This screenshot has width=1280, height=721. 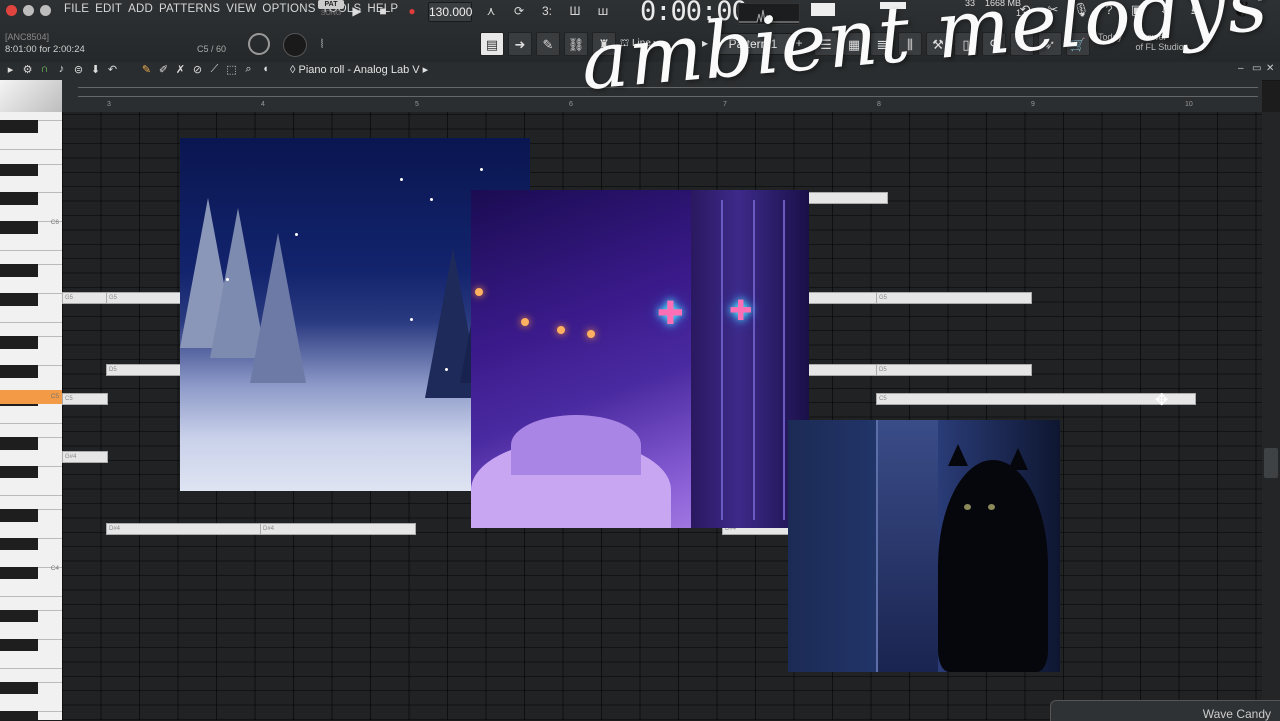 I want to click on ruler-number: 8, so click(x=879, y=104).